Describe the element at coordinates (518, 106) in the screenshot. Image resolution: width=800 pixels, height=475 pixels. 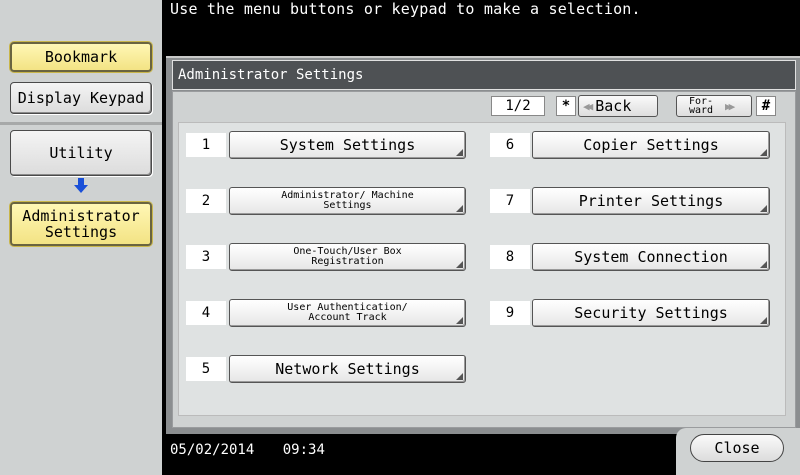
I see `page-indicator: 1/2` at that location.